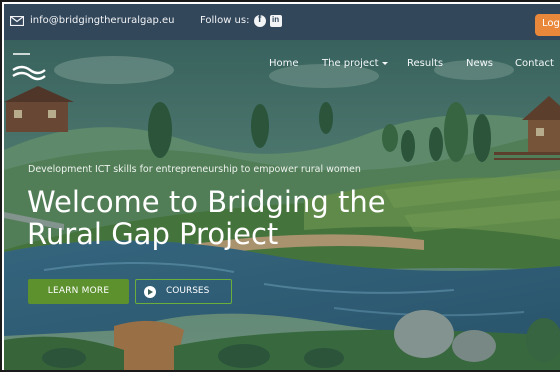 Image resolution: width=560 pixels, height=372 pixels. I want to click on nav-the-project: The project, so click(355, 63).